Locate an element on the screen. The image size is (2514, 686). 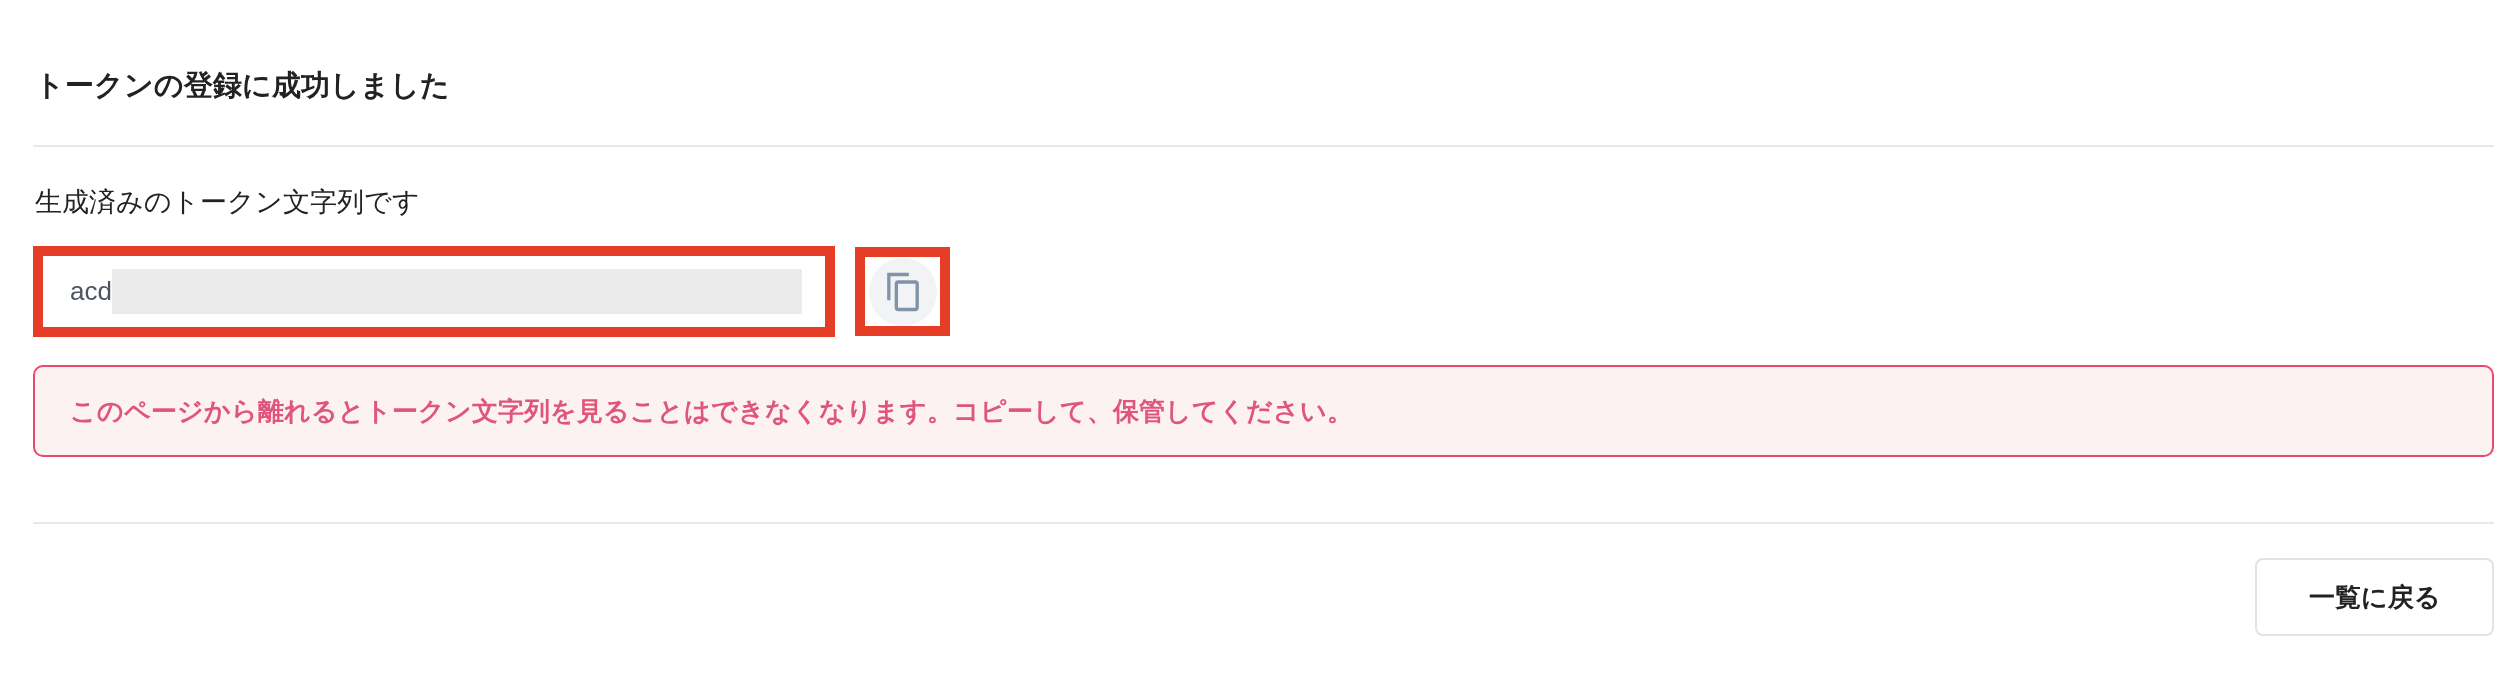
copy-button is located at coordinates (902, 291).